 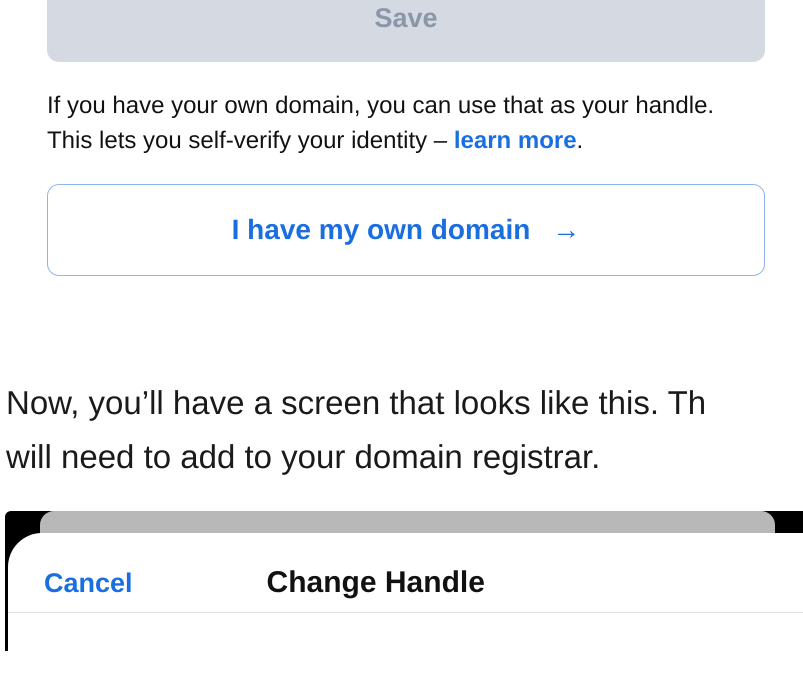 I want to click on learn-more-link: learn more, so click(x=515, y=140).